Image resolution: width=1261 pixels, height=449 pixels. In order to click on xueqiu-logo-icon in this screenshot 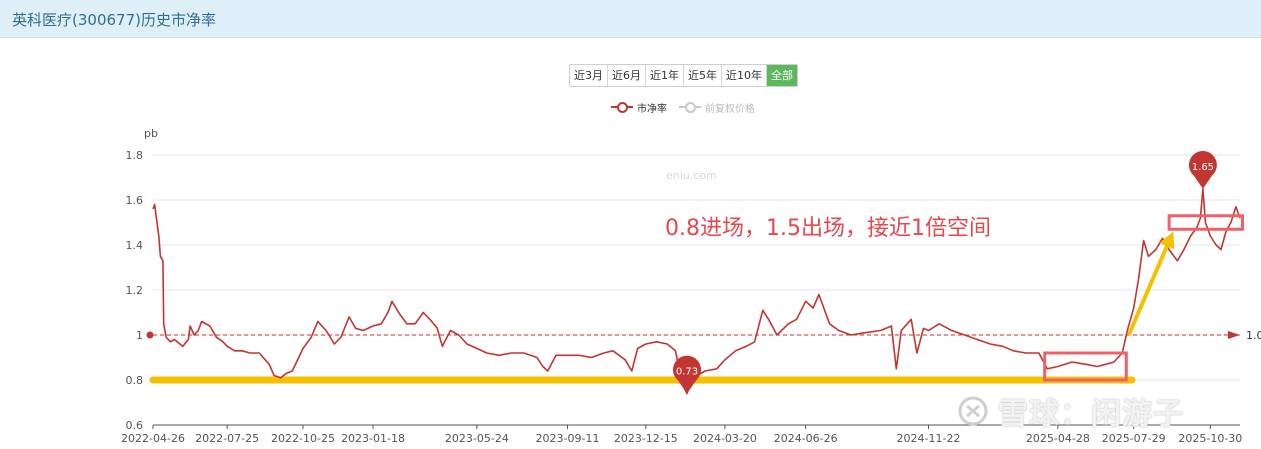, I will do `click(973, 411)`.